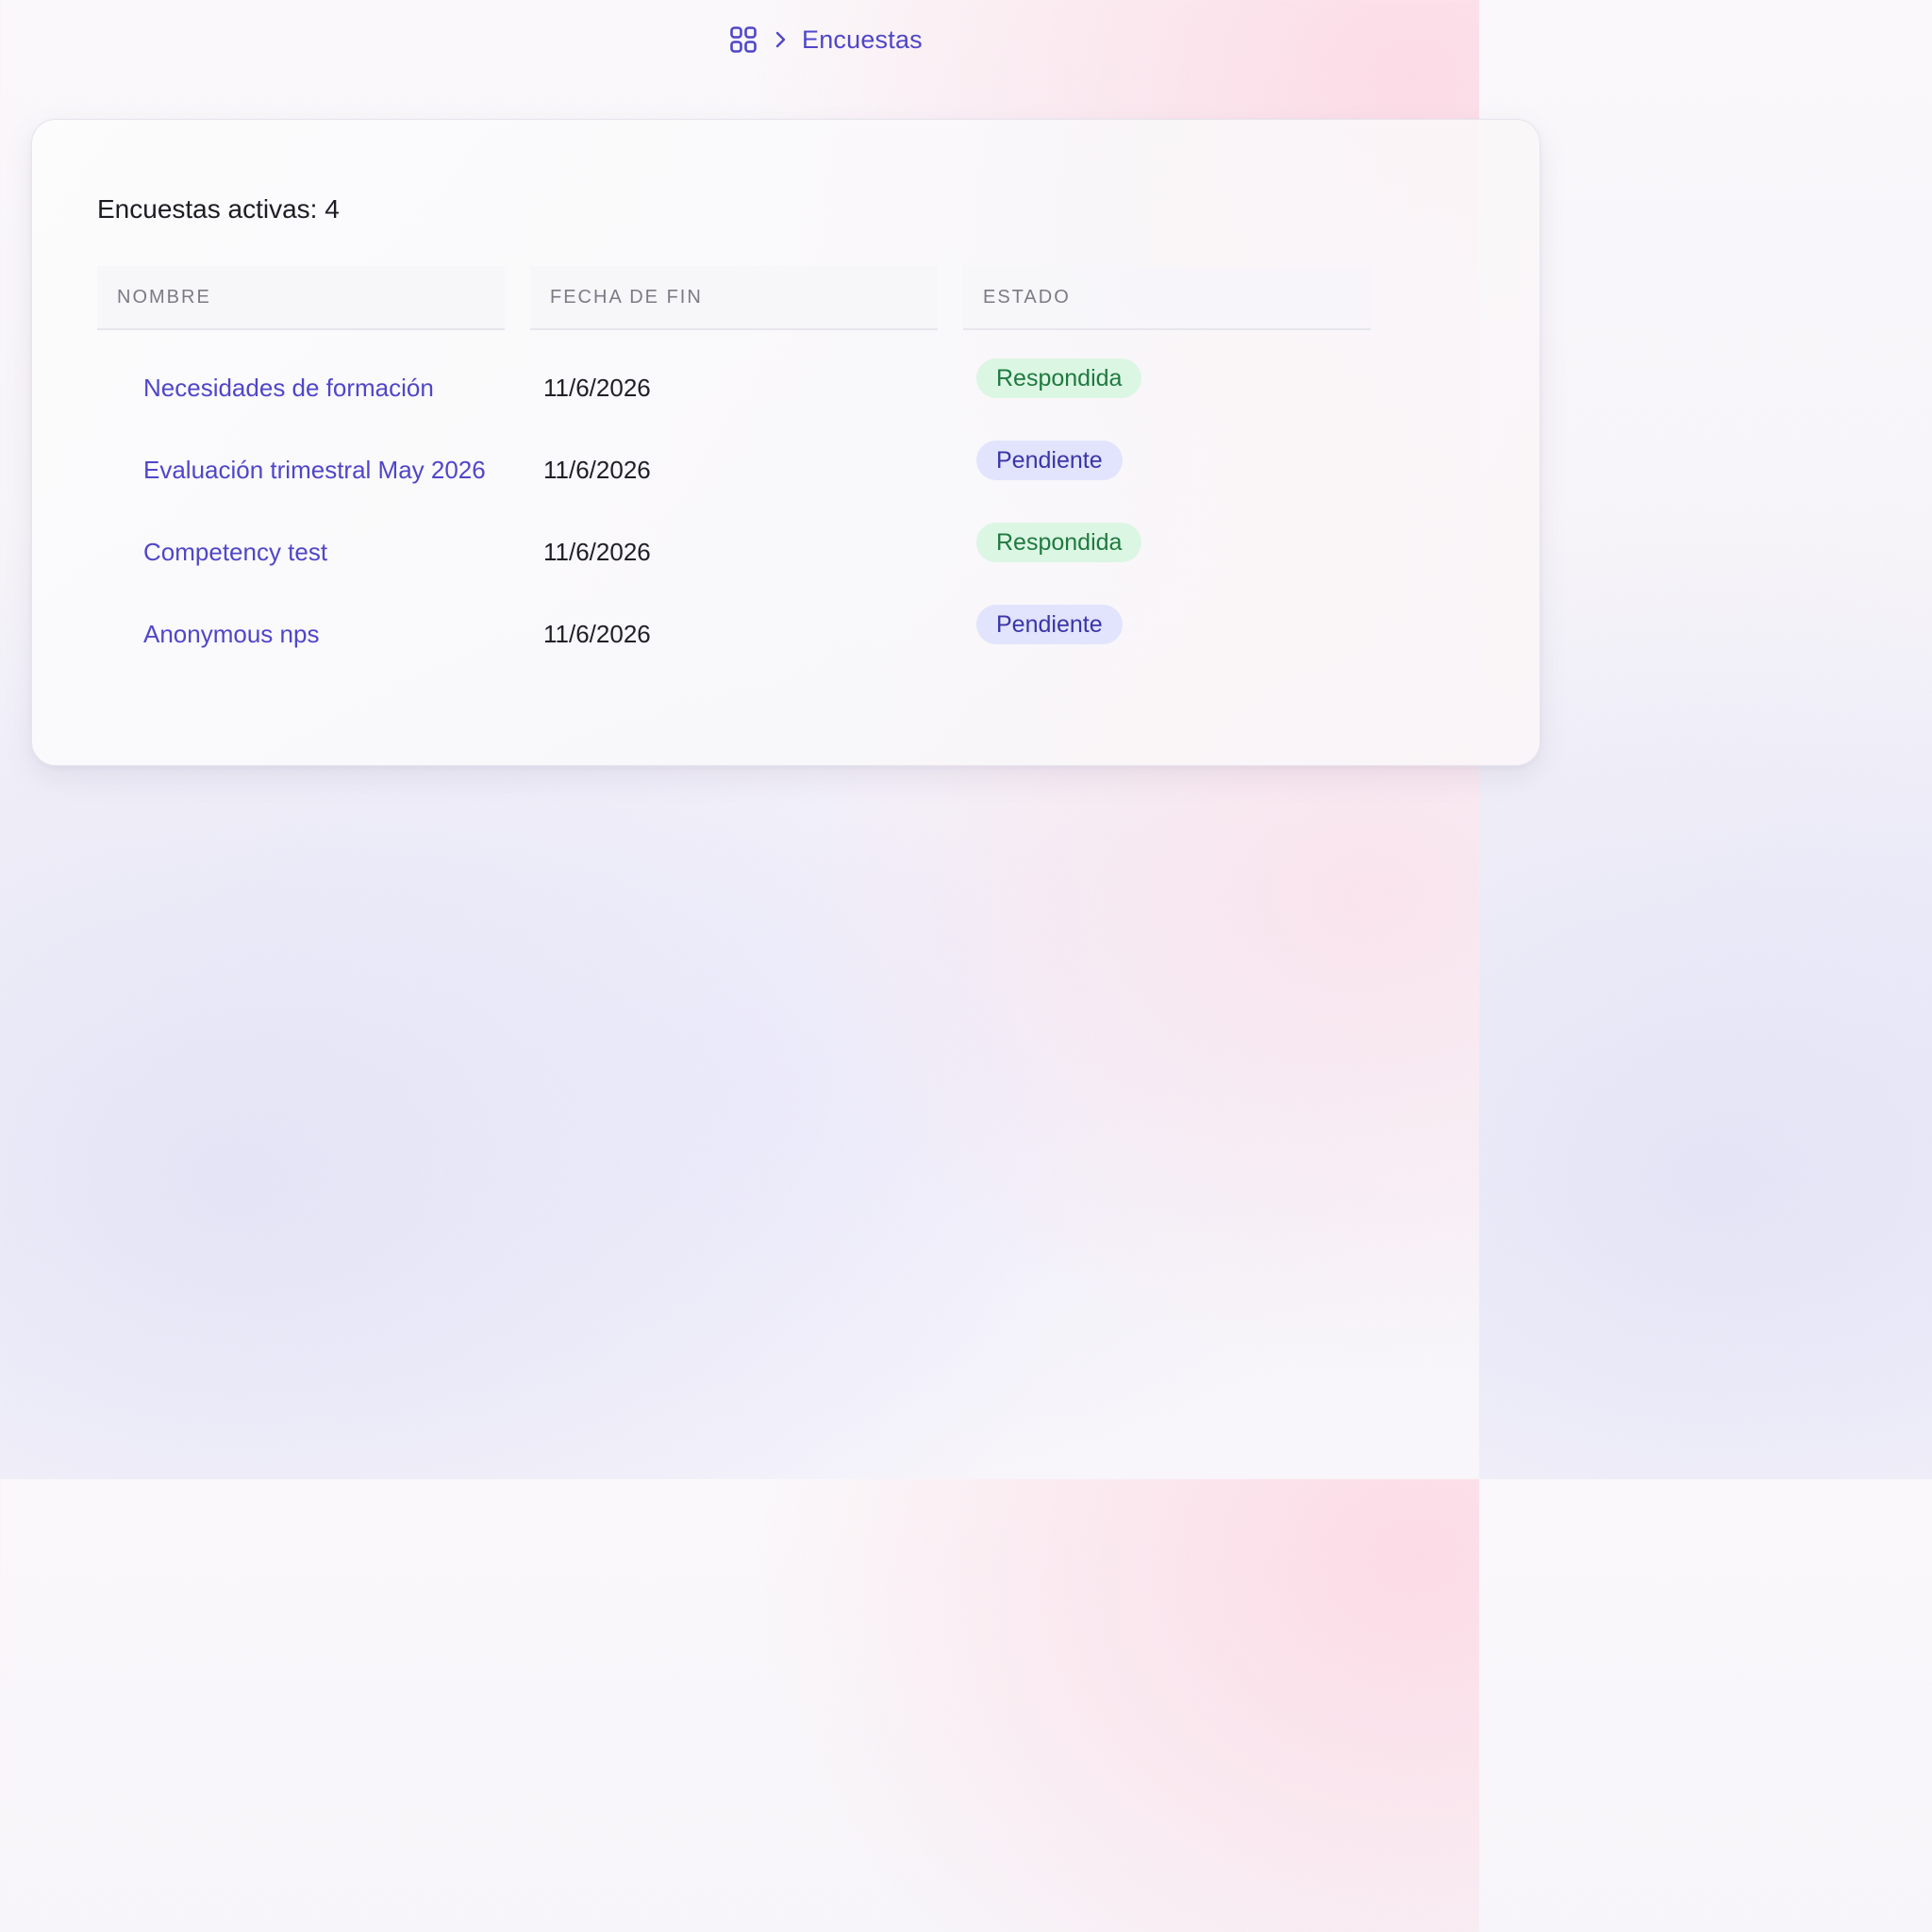 The width and height of the screenshot is (1932, 1932). What do you see at coordinates (301, 298) in the screenshot?
I see `column-header-name: NOMBRE` at bounding box center [301, 298].